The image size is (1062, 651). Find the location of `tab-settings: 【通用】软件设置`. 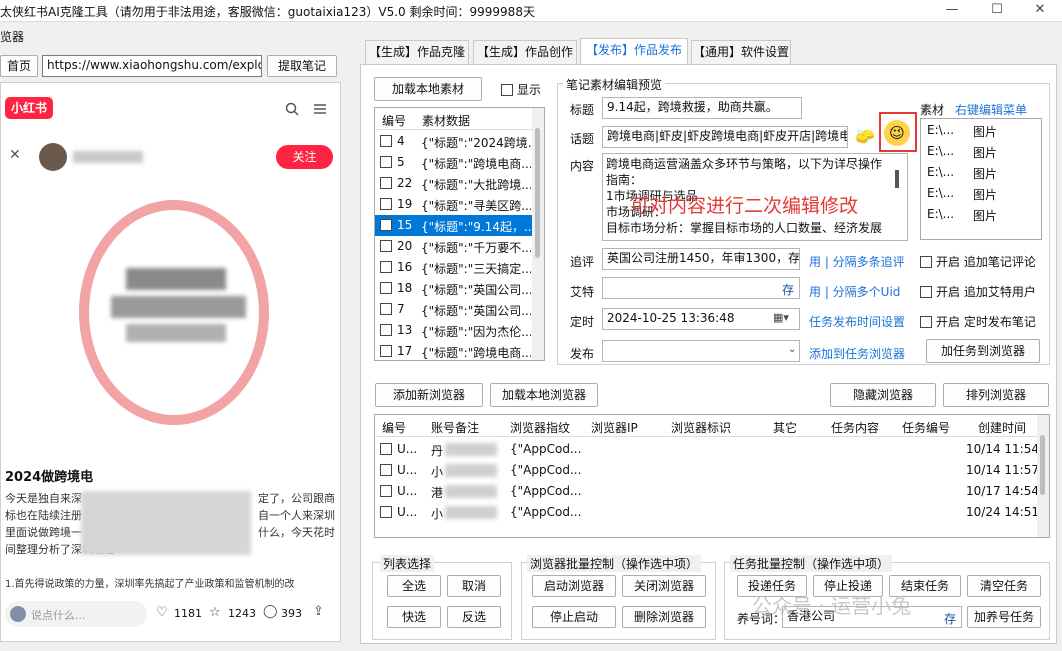

tab-settings: 【通用】软件设置 is located at coordinates (741, 52).